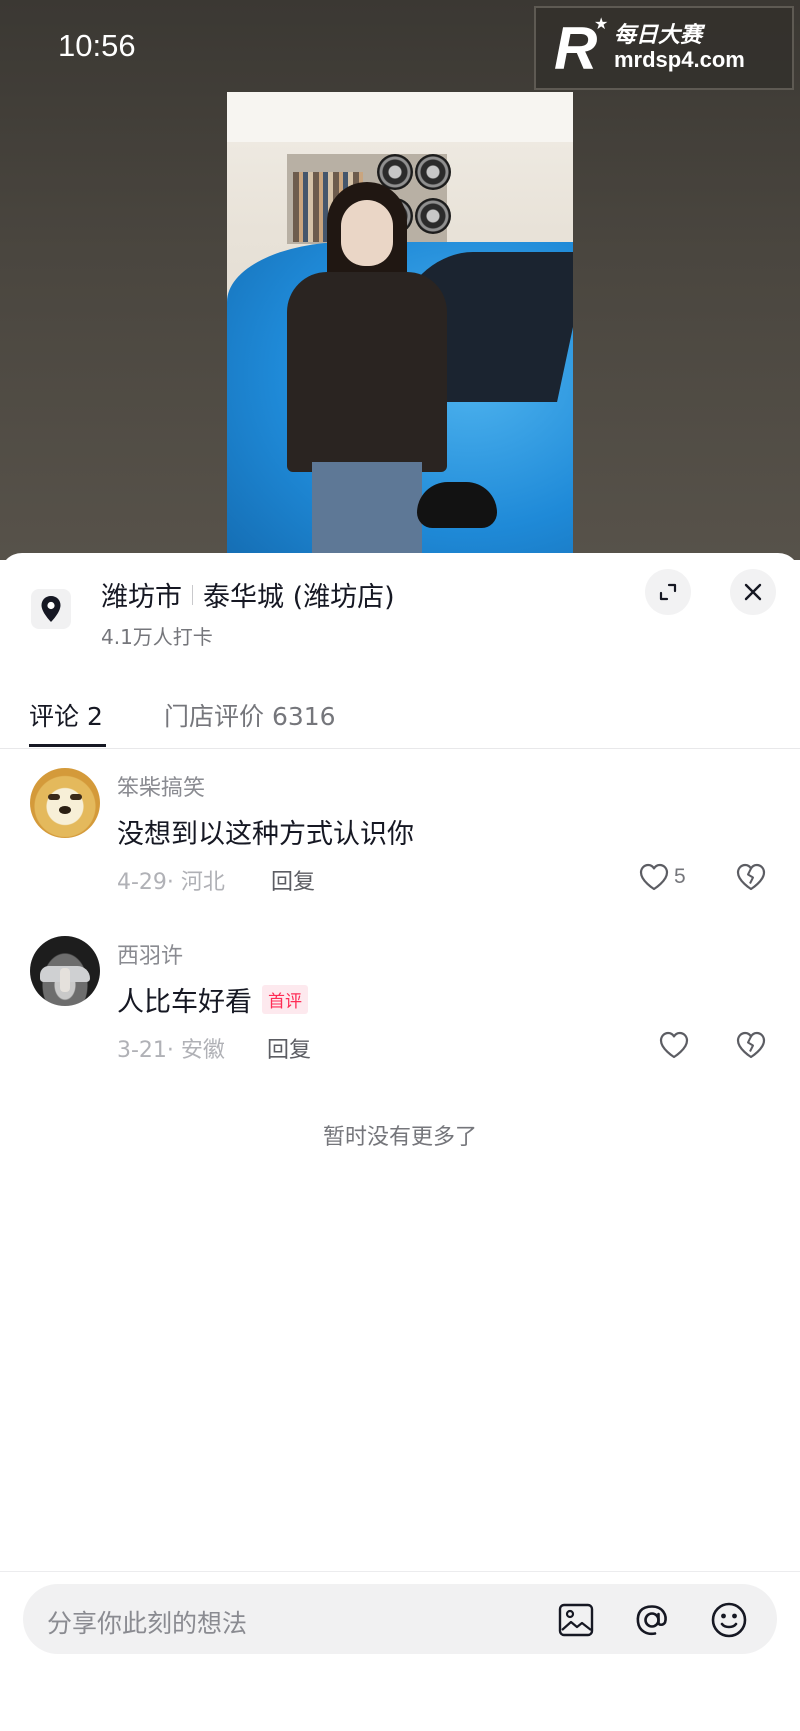 This screenshot has height=1731, width=800. I want to click on emoji-icon, so click(729, 1620).